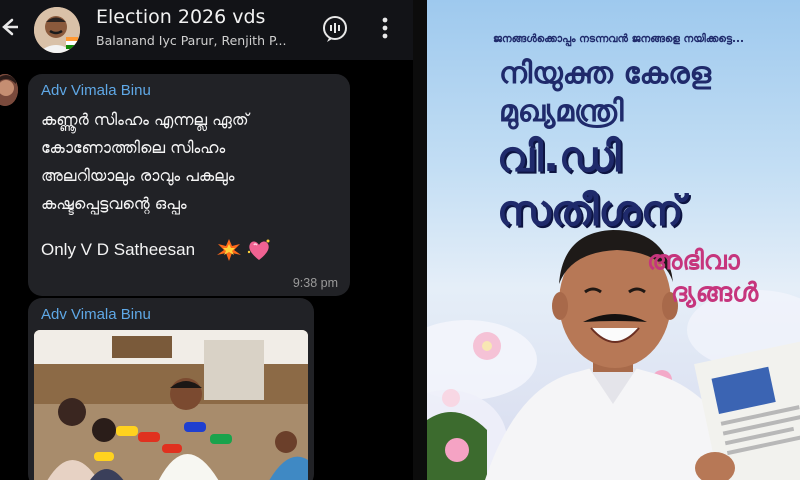 This screenshot has height=480, width=800. What do you see at coordinates (133, 147) in the screenshot?
I see `message-line: കോണോത്തിലെ സിംഹം` at bounding box center [133, 147].